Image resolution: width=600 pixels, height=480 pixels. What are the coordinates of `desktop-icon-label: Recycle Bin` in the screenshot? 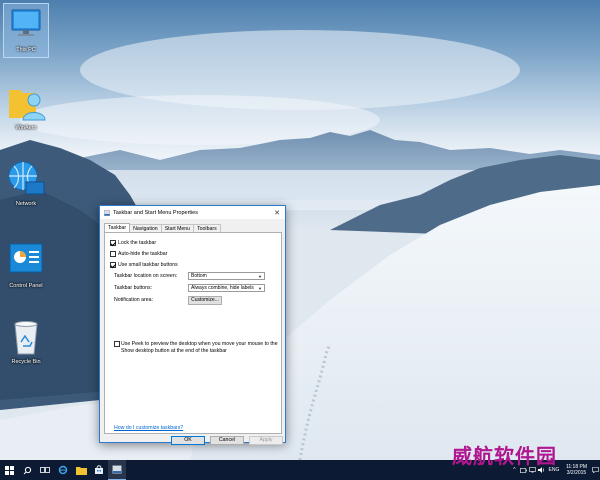 It's located at (26, 362).